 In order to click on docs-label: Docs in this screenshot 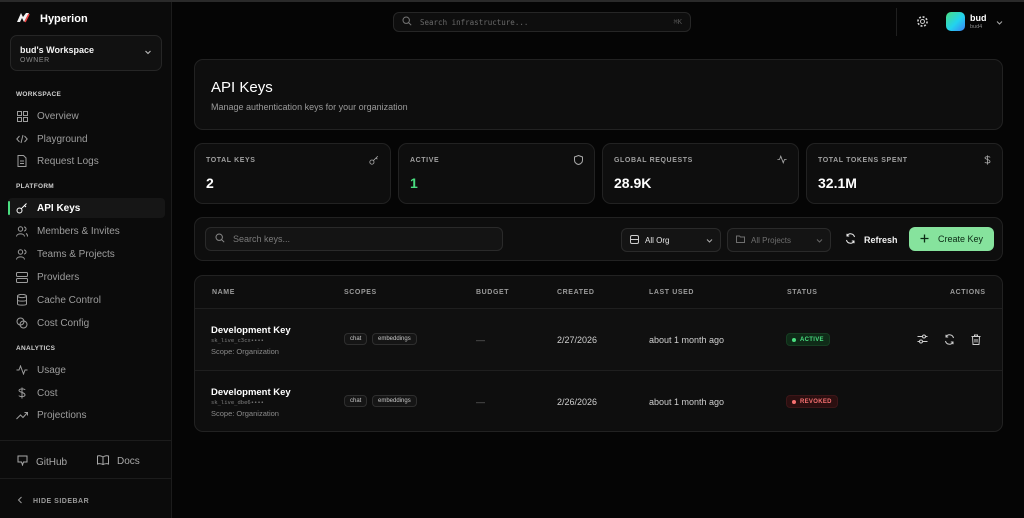, I will do `click(128, 461)`.